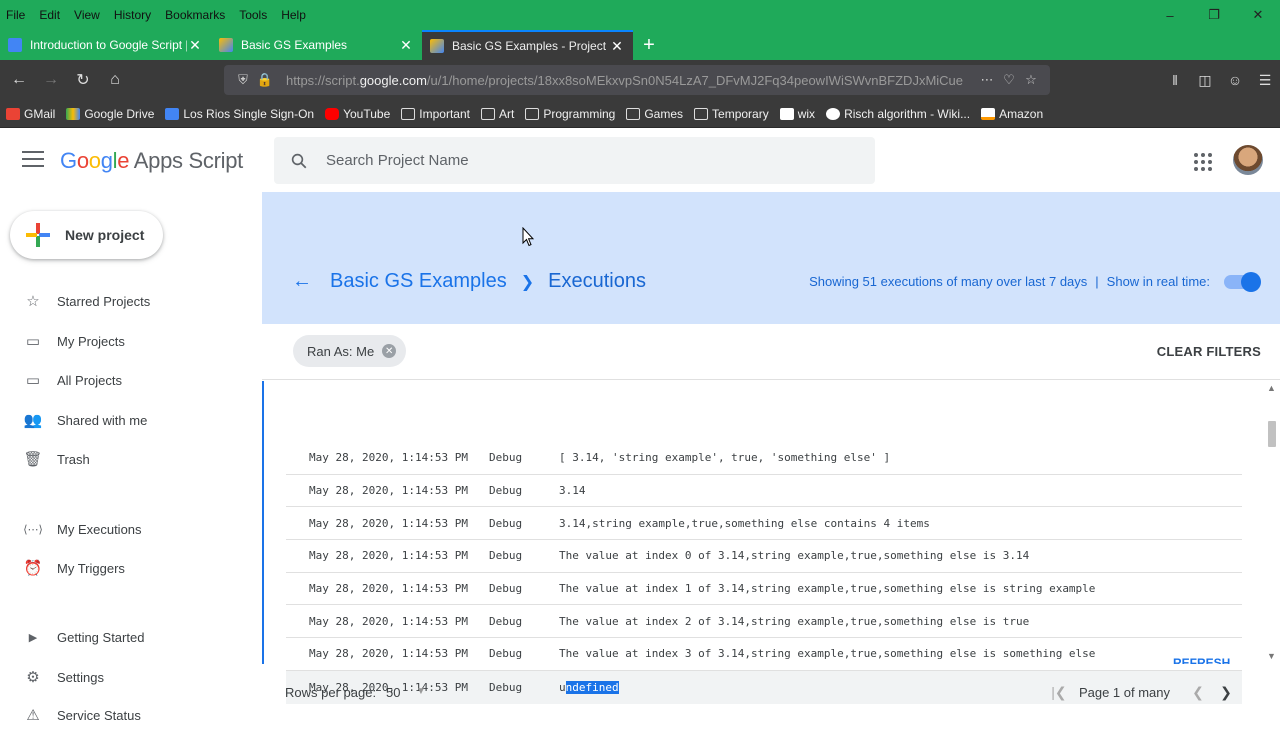  What do you see at coordinates (33, 677) in the screenshot?
I see `gear-icon: ⚙` at bounding box center [33, 677].